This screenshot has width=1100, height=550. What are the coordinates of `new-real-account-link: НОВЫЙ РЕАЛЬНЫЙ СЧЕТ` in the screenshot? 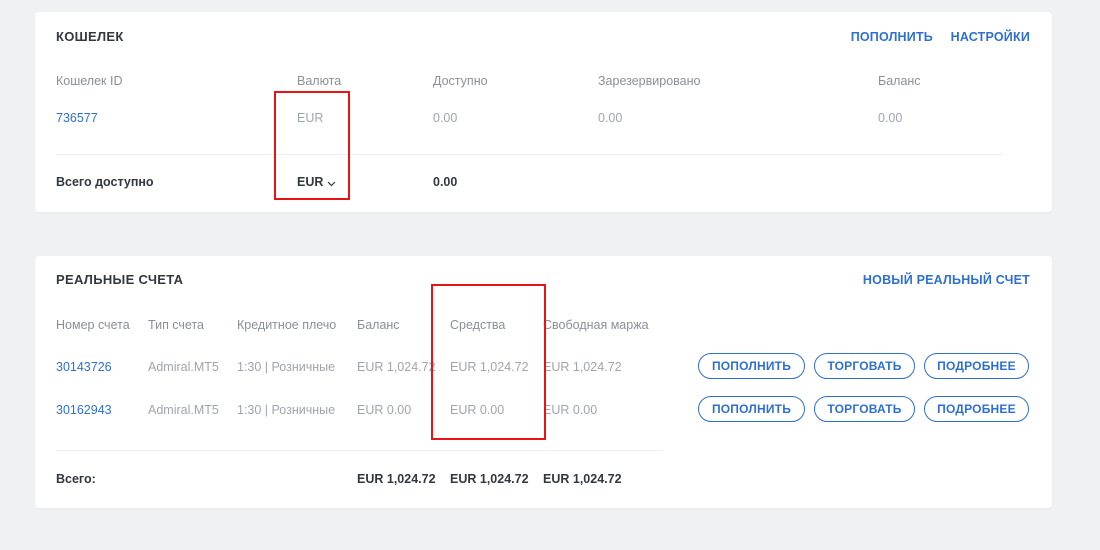 It's located at (946, 280).